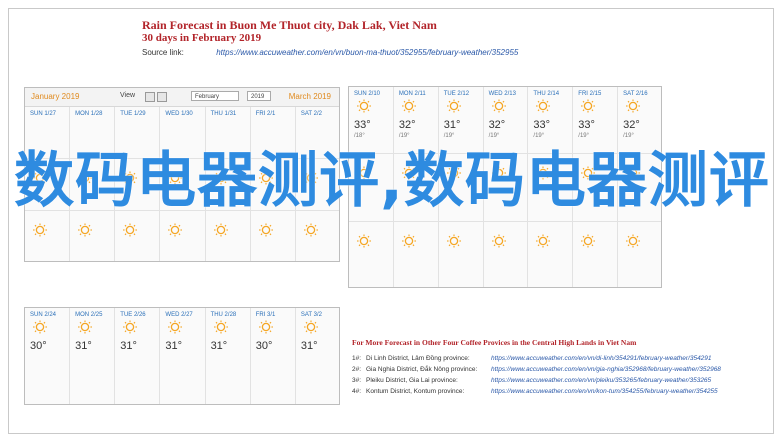 This screenshot has height=442, width=784. Describe the element at coordinates (418, 358) in the screenshot. I see `district-name: Di Linh District, Lâm Đồng province:` at that location.